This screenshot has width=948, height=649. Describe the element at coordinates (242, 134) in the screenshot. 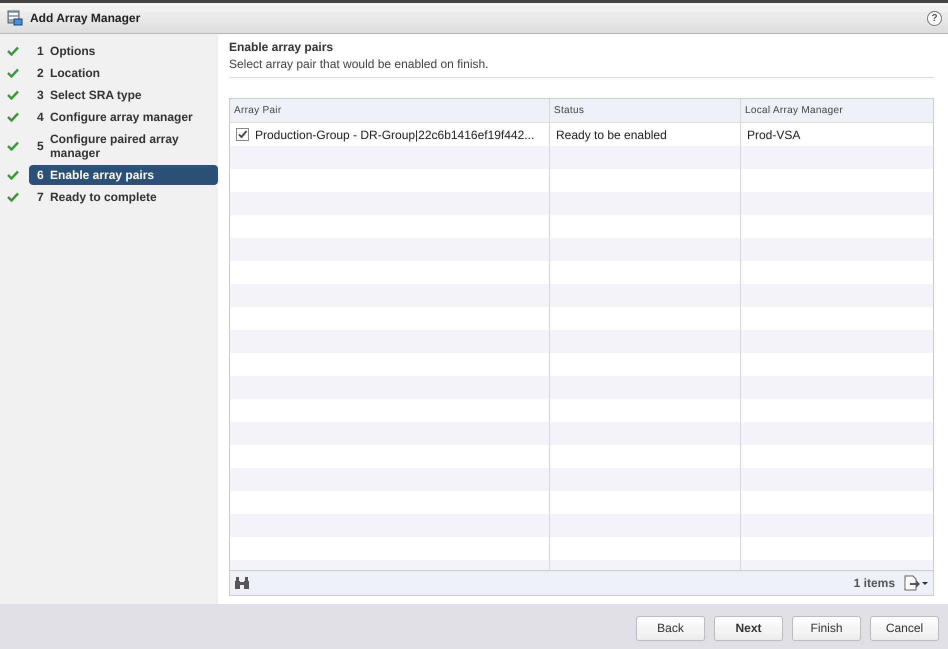

I see `checkbox` at that location.